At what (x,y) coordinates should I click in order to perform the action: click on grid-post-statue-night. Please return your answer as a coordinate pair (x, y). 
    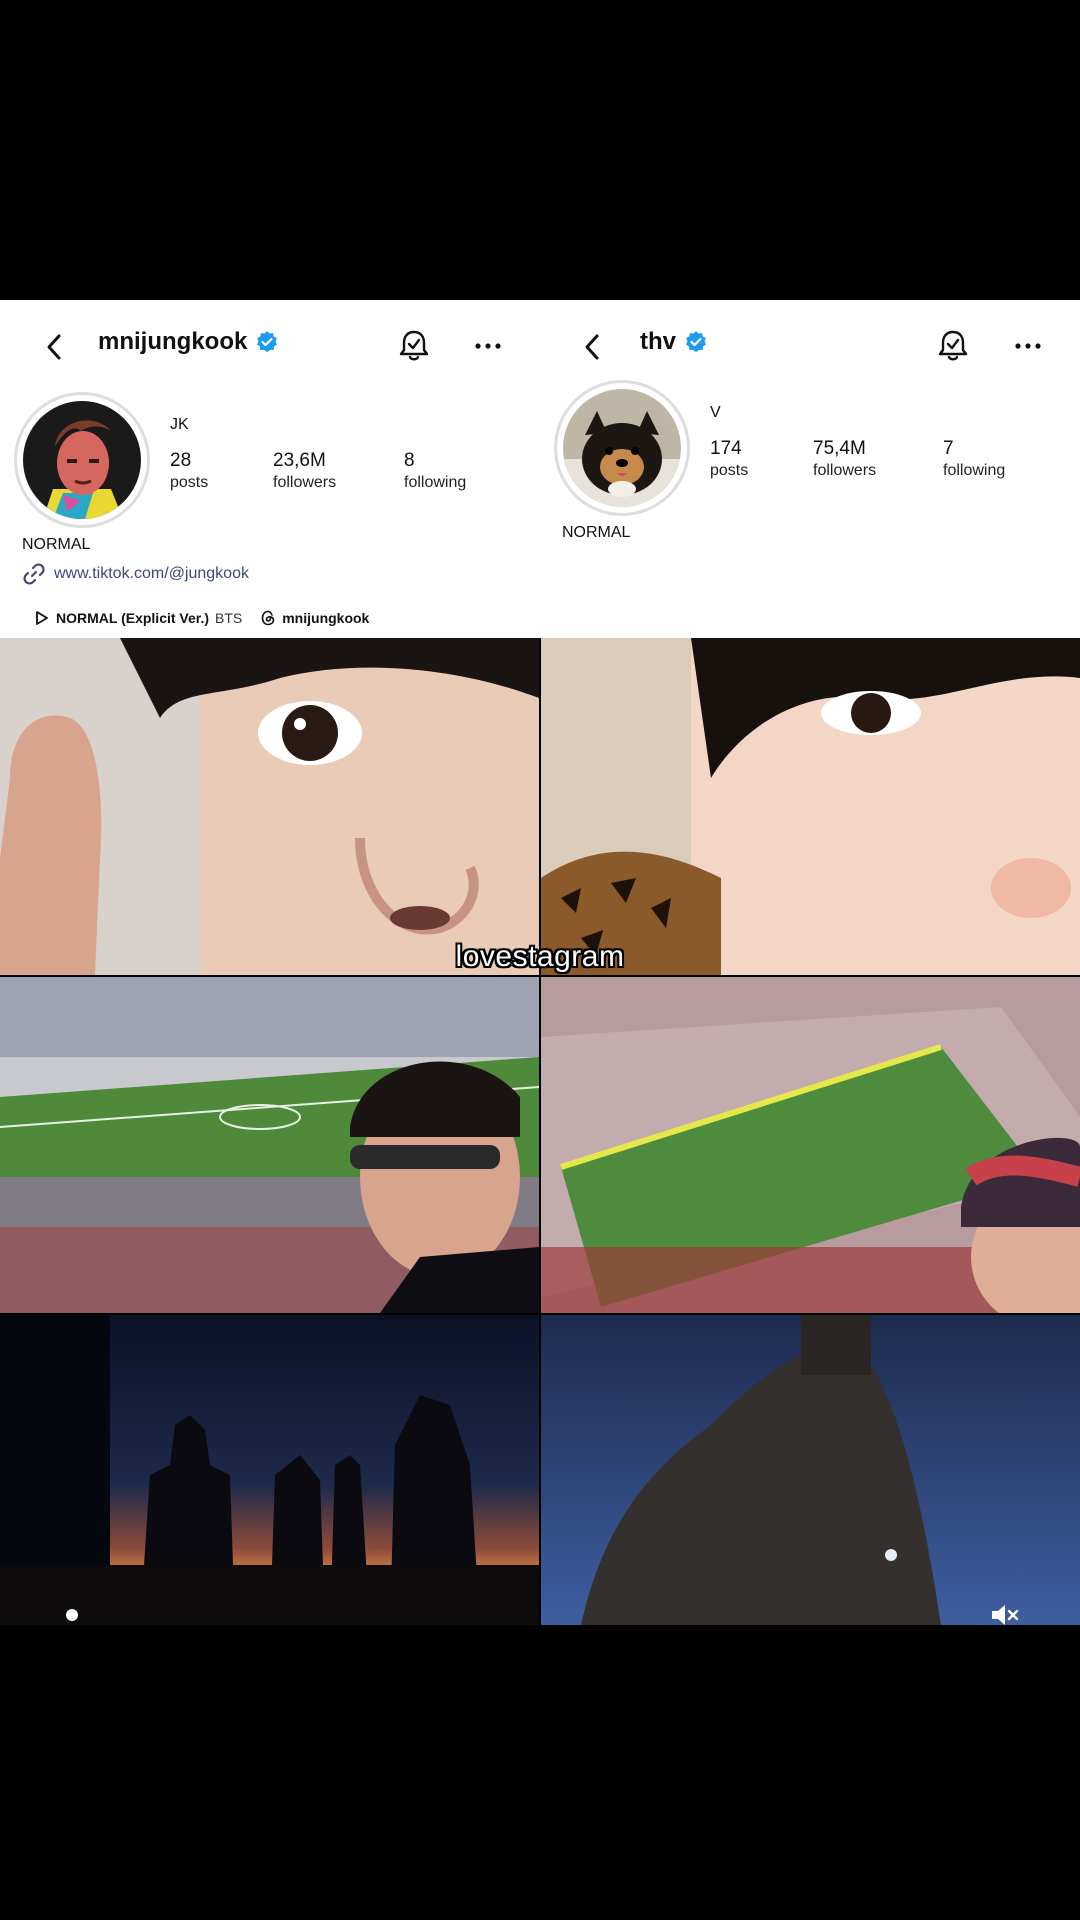
    Looking at the image, I should click on (810, 1470).